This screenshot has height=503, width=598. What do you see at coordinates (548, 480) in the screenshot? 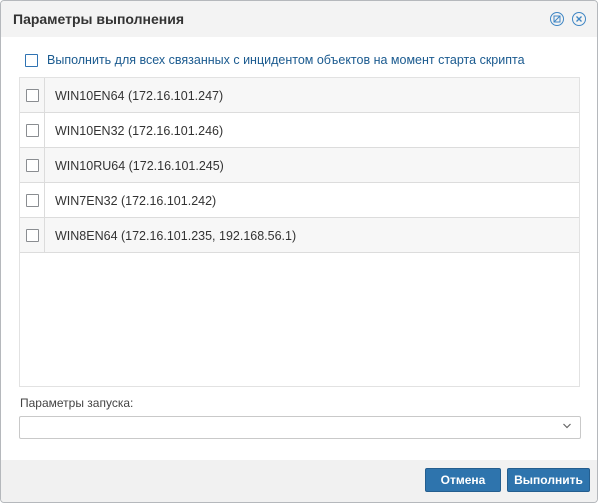
I see `run-button: Выполнить` at bounding box center [548, 480].